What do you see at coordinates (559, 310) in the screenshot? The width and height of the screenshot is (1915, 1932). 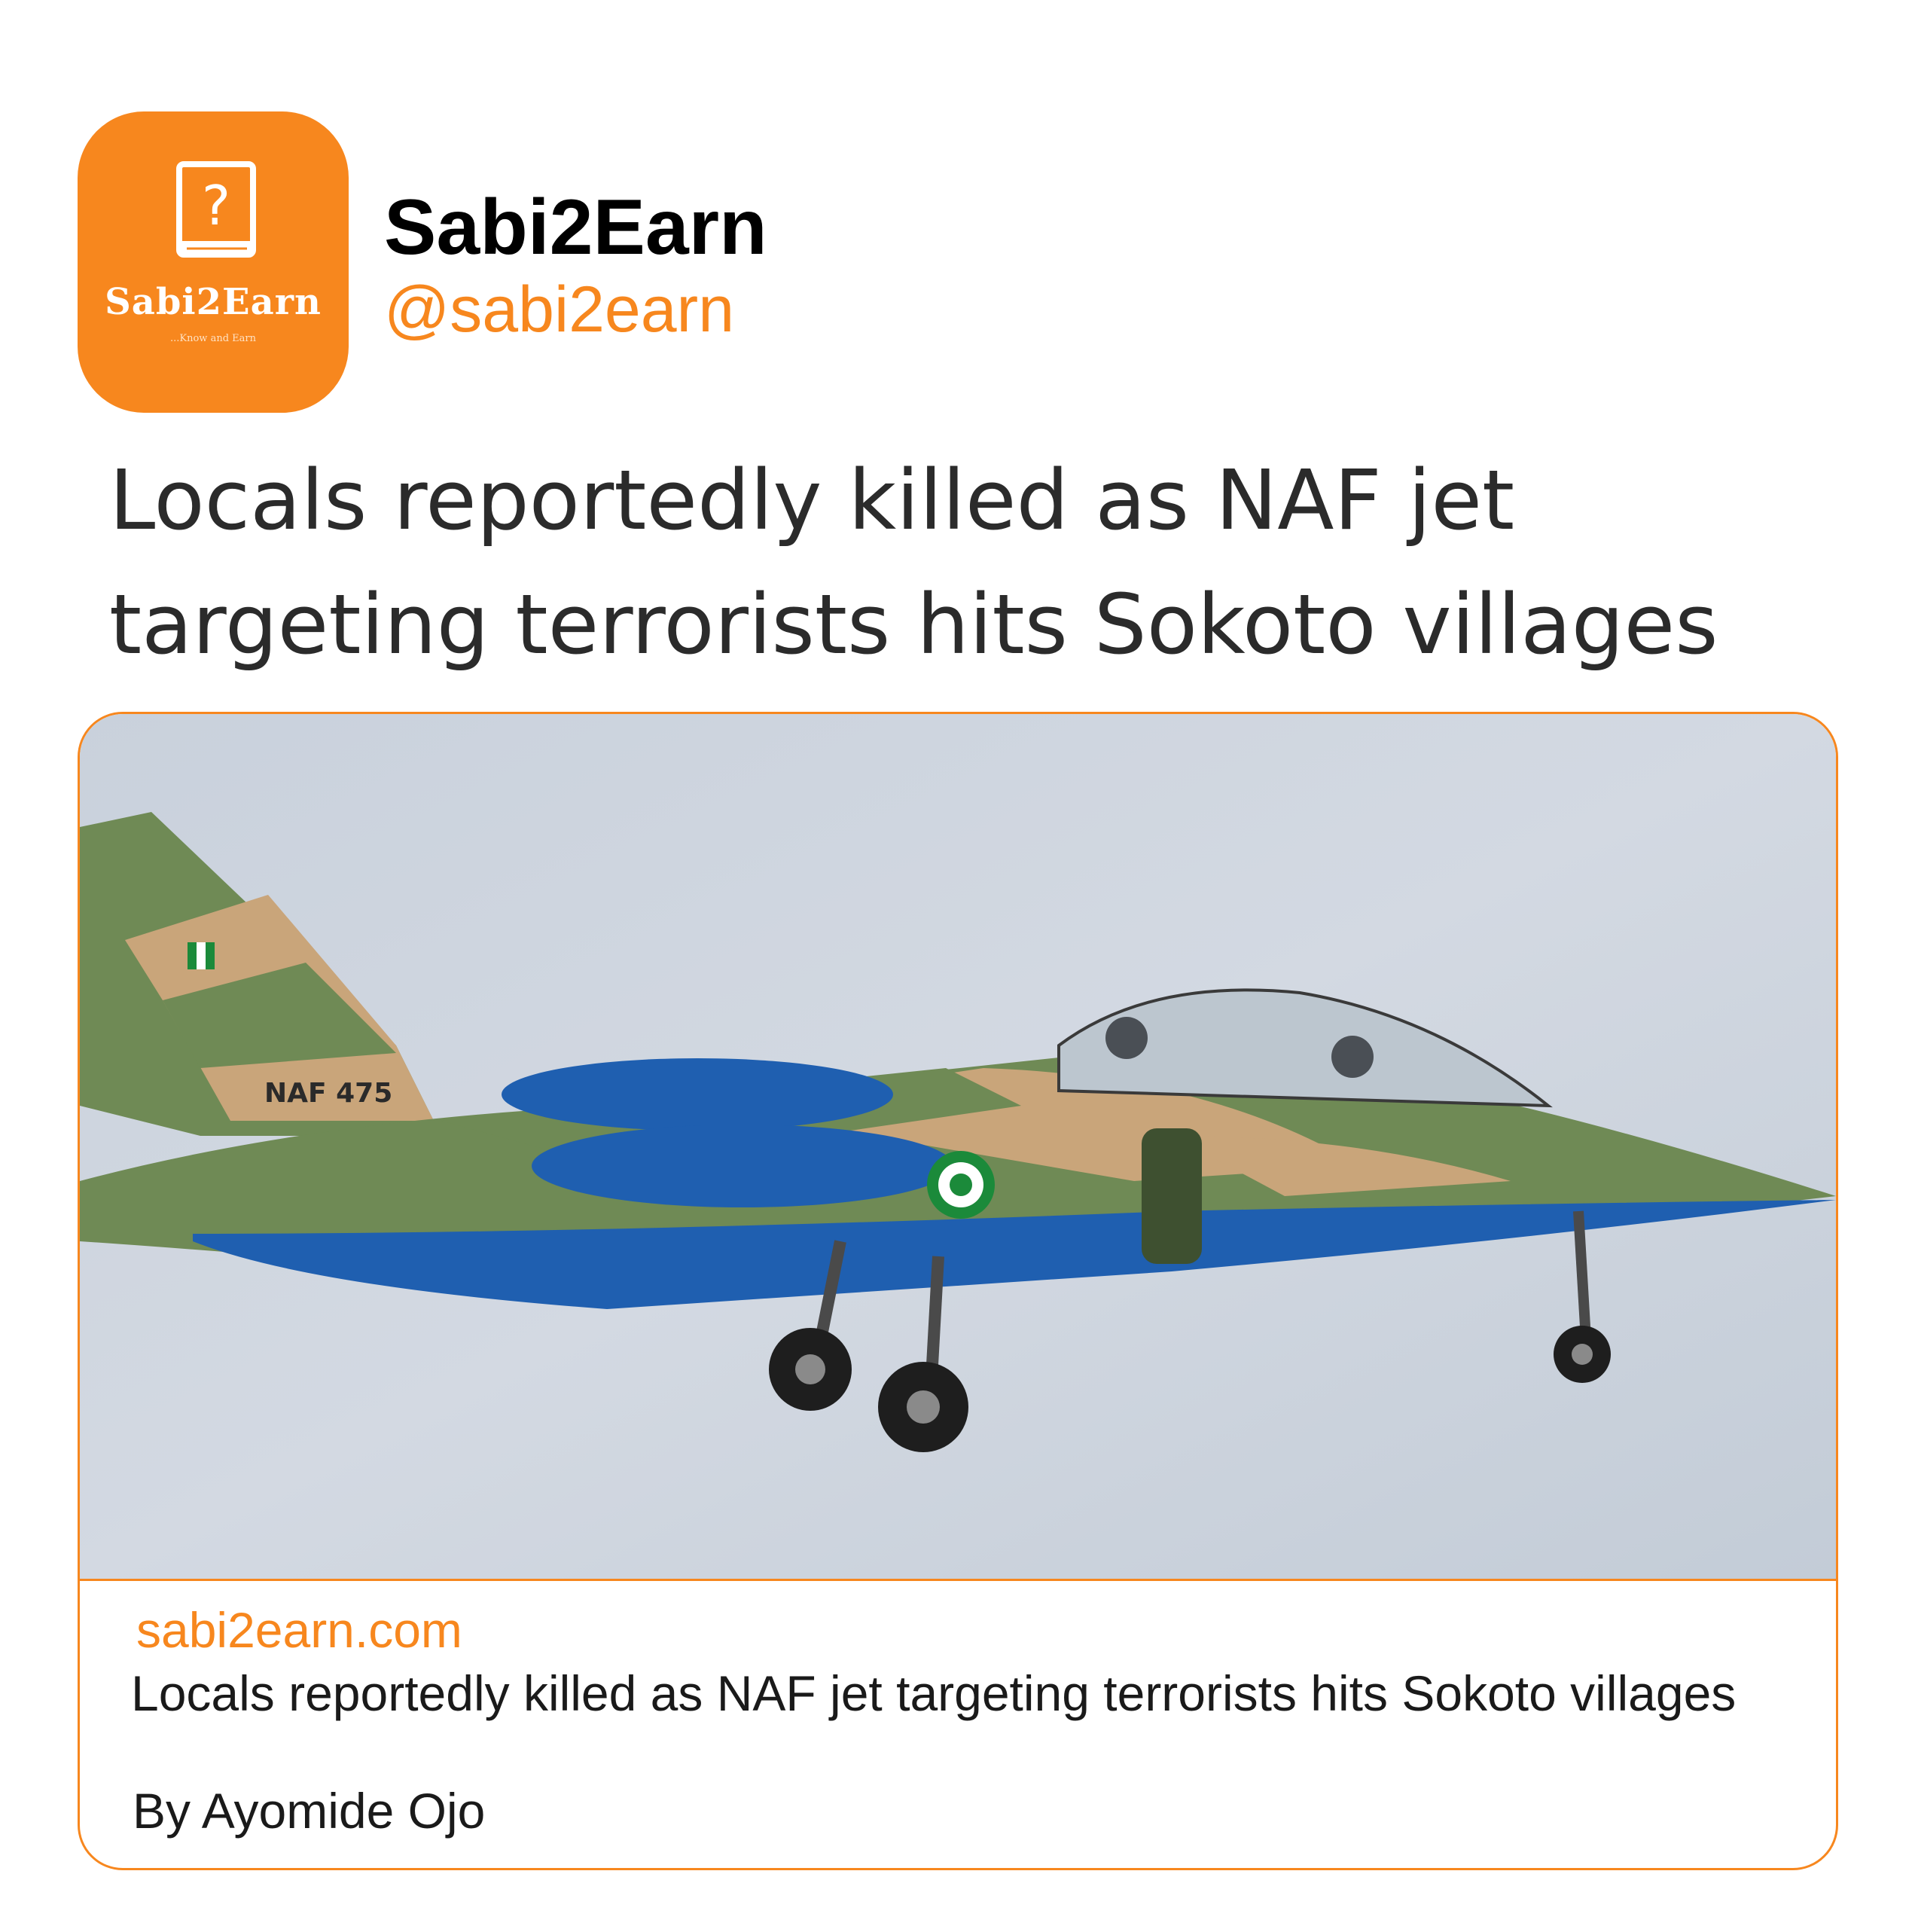 I see `user-handle: @sabi2earn` at bounding box center [559, 310].